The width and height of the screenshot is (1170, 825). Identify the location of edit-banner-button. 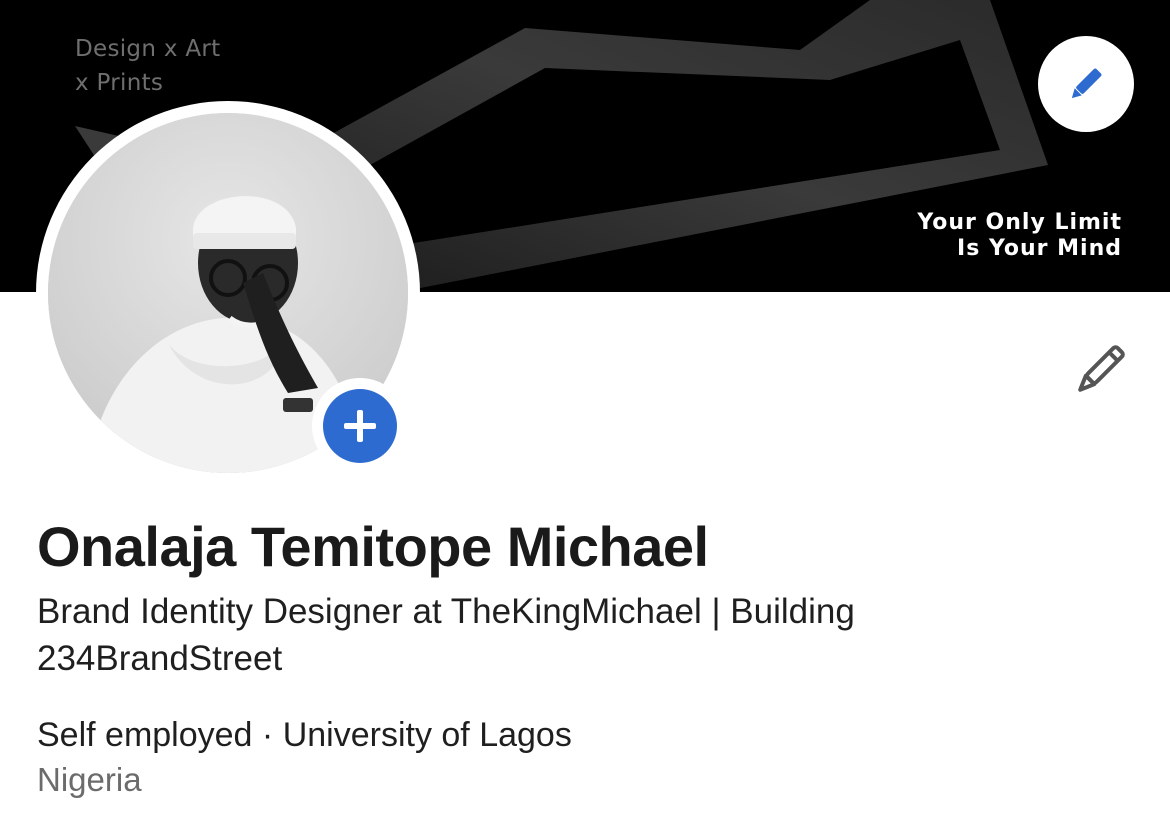
(1086, 84).